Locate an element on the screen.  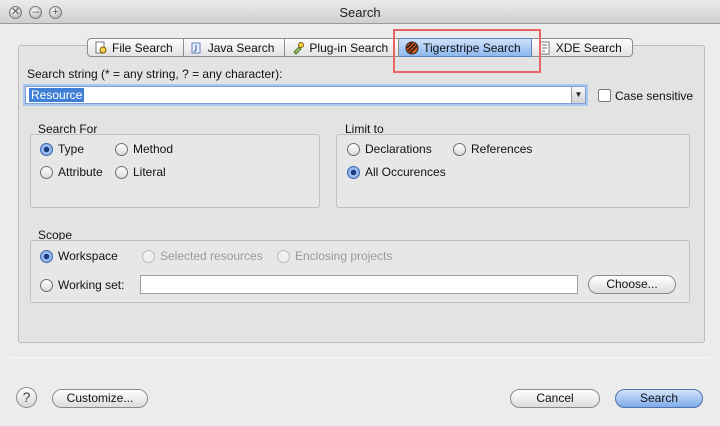
tab-label: Java Search is located at coordinates (241, 47).